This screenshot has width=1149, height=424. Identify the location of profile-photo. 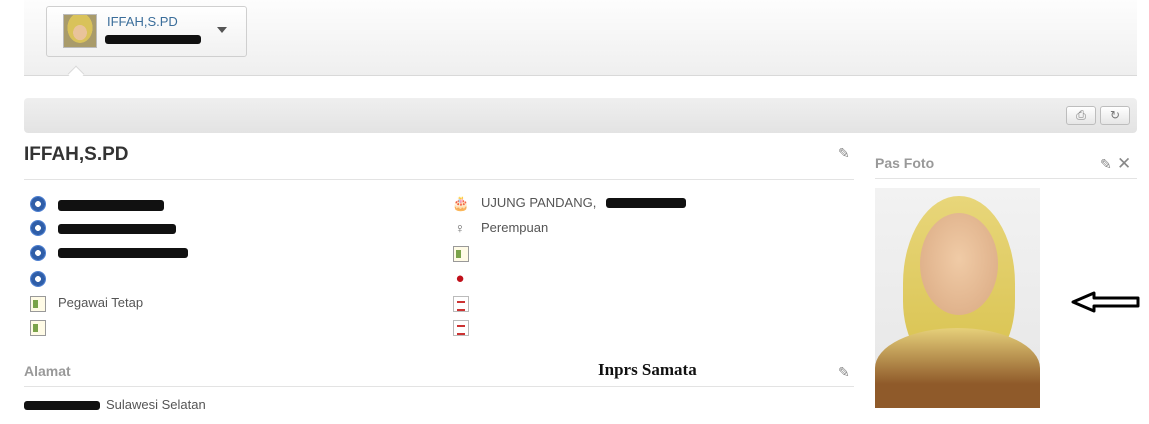
(957, 298).